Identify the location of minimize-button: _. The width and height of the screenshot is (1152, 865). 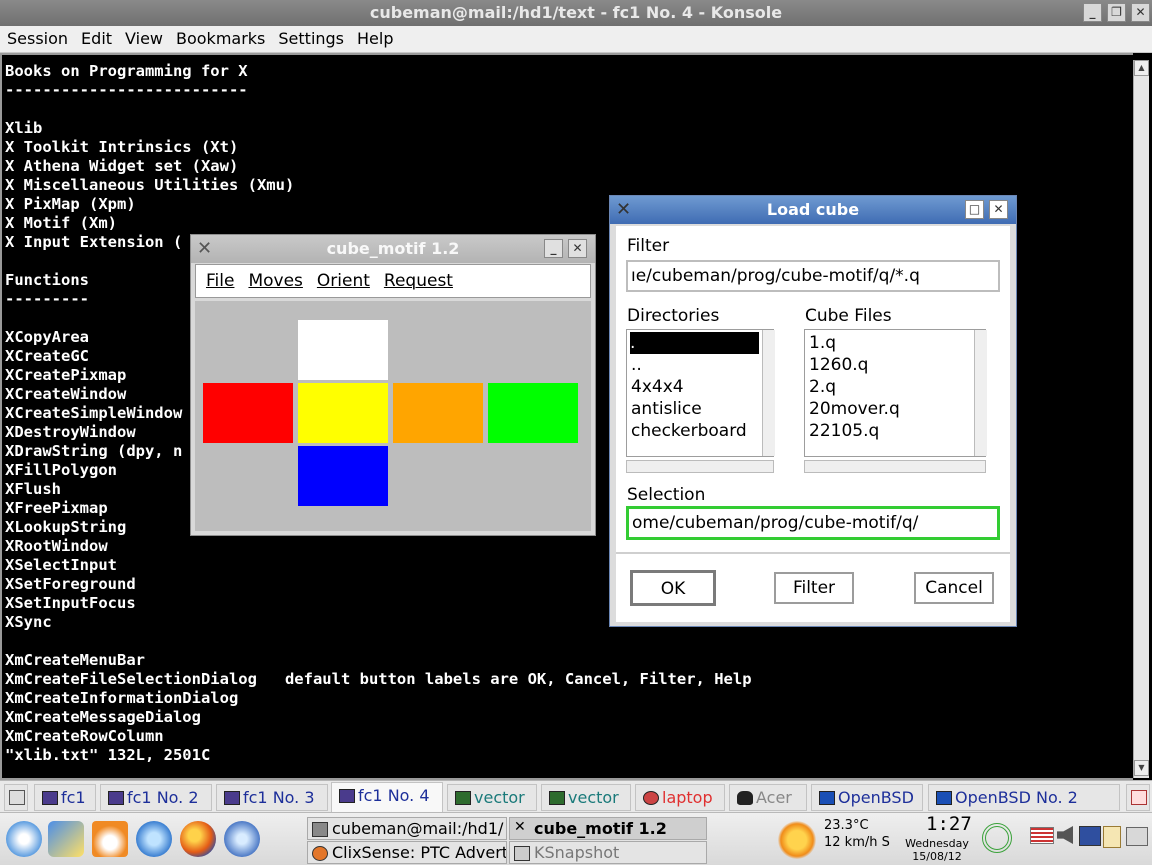
(1092, 12).